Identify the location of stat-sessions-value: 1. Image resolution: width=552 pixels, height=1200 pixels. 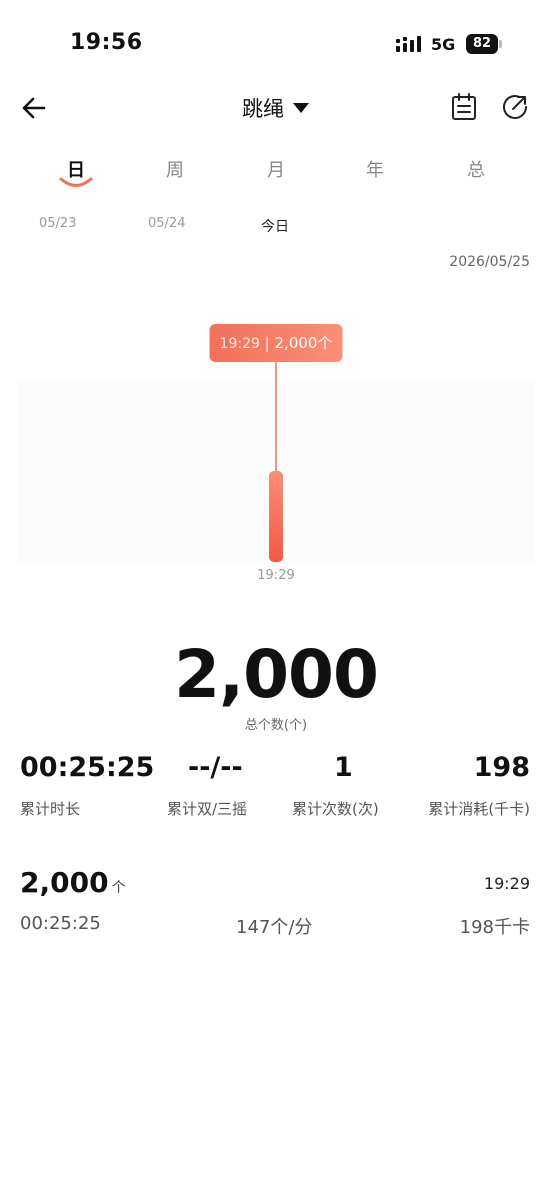
(343, 767).